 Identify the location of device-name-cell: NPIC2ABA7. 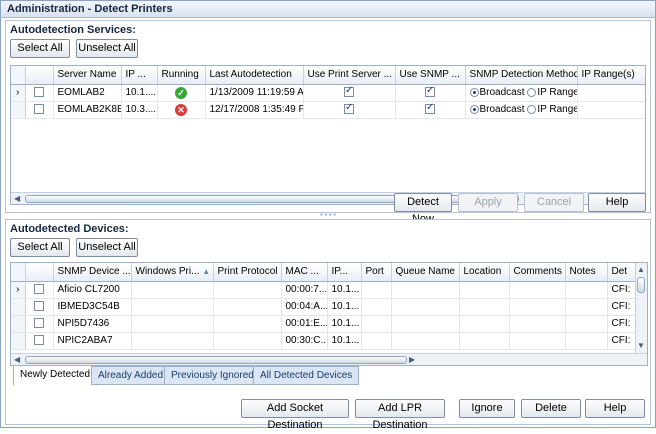
(92, 341).